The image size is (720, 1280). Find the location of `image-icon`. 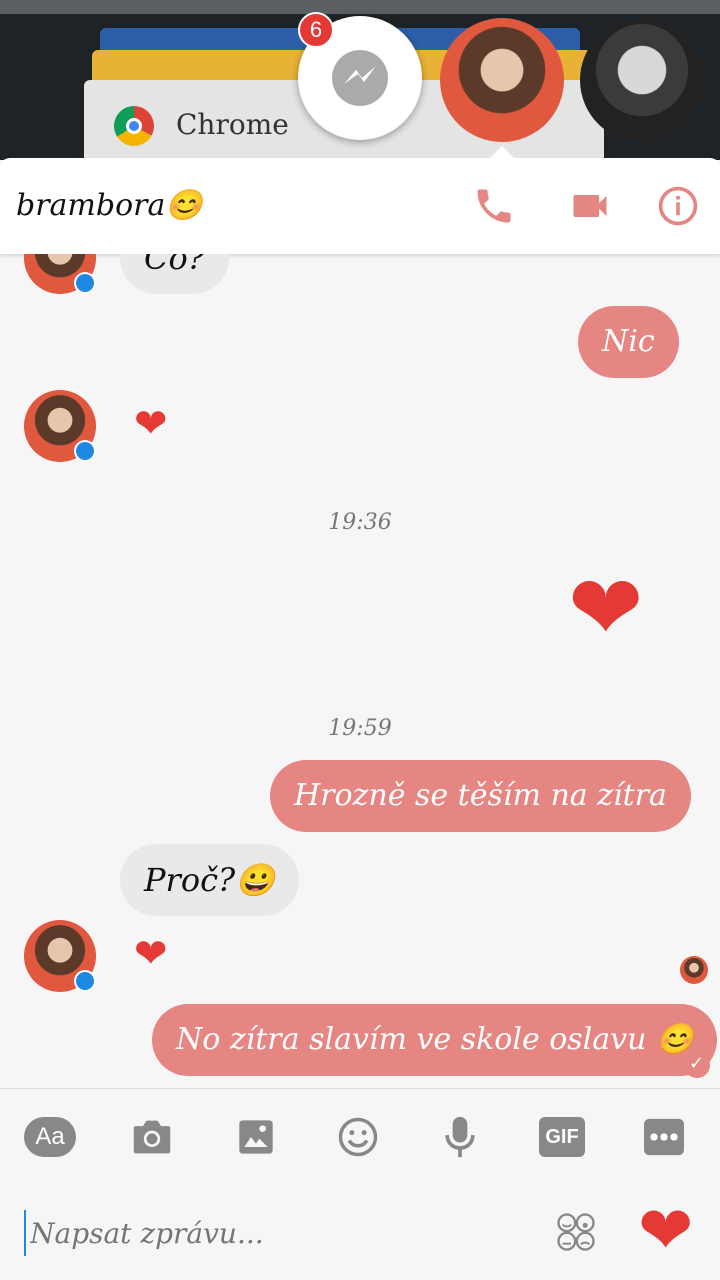

image-icon is located at coordinates (256, 1137).